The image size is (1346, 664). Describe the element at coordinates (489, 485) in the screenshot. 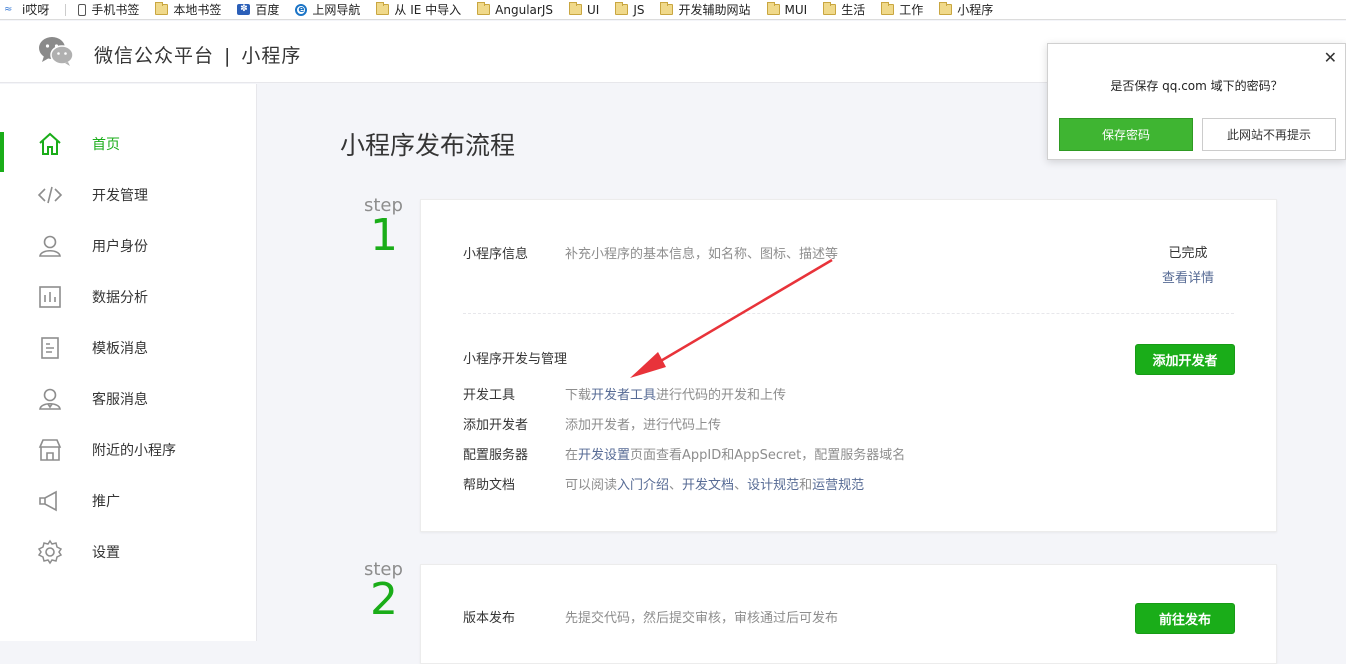

I see `help-docs-key: 帮助文档` at that location.